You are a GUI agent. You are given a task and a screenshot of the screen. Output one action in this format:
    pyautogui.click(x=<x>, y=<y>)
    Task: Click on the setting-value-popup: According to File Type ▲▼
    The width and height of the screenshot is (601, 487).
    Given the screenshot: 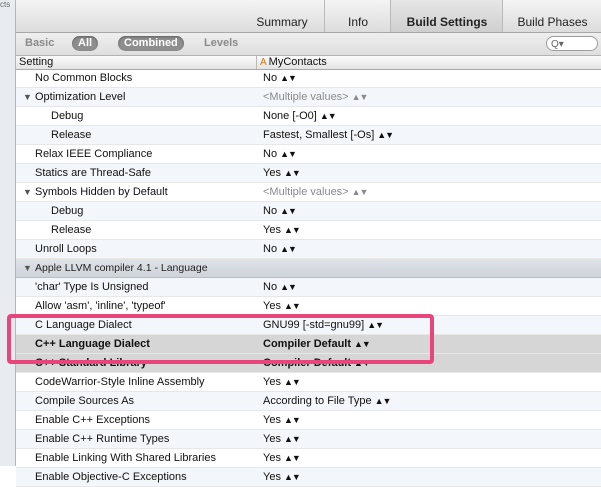 What is the action you would take?
    pyautogui.click(x=327, y=401)
    